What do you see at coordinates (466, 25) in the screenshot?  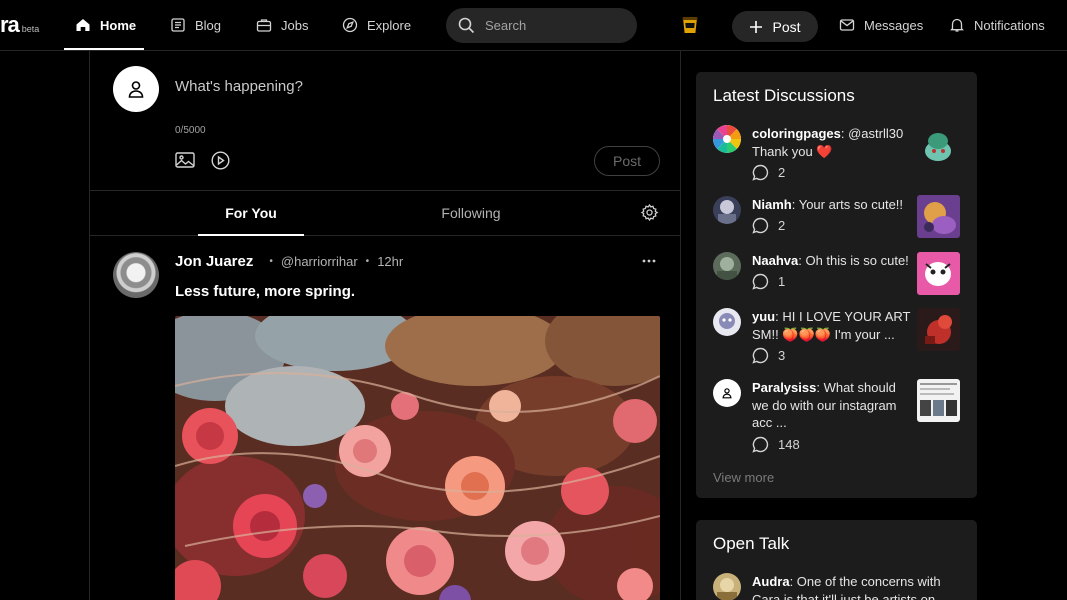 I see `search-icon` at bounding box center [466, 25].